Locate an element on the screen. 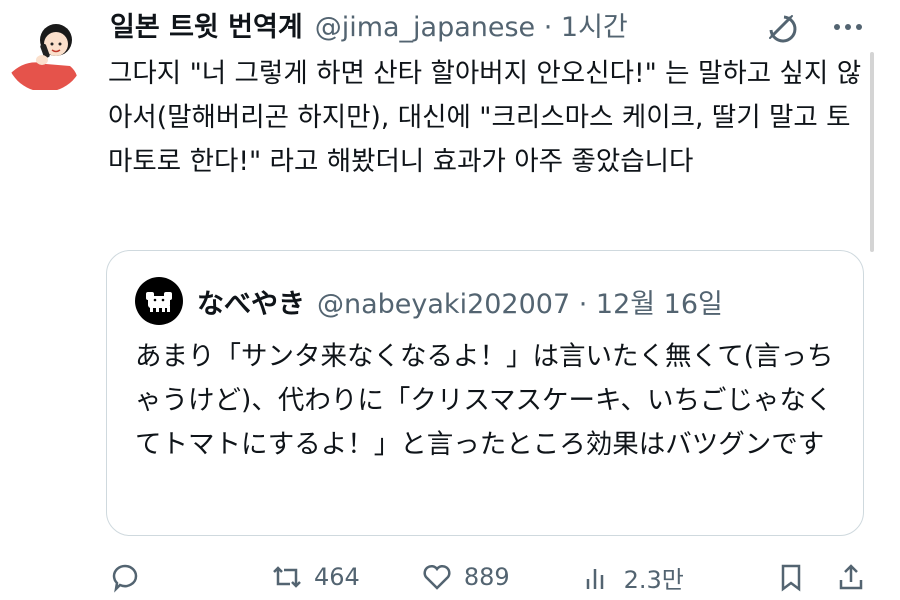 Image resolution: width=900 pixels, height=600 pixels. bookmark-button is located at coordinates (791, 577).